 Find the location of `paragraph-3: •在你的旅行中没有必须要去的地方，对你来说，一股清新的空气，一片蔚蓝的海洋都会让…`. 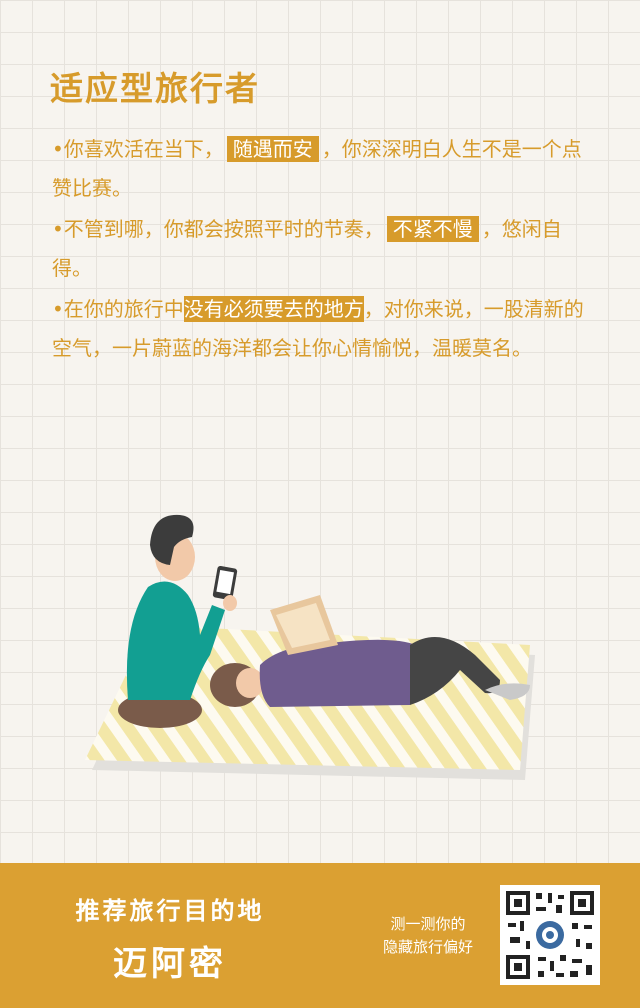

paragraph-3: •在你的旅行中没有必须要去的地方，对你来说，一股清新的空气，一片蔚蓝的海洋都会让… is located at coordinates (322, 329).